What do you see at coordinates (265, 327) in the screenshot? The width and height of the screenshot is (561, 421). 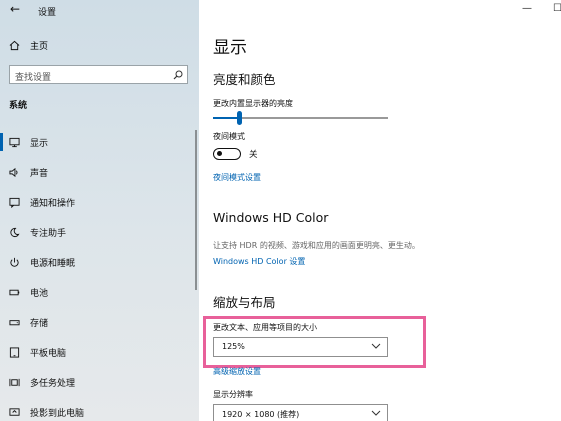 I see `scale-size-label: 更改文本、应用等项目的大小` at bounding box center [265, 327].